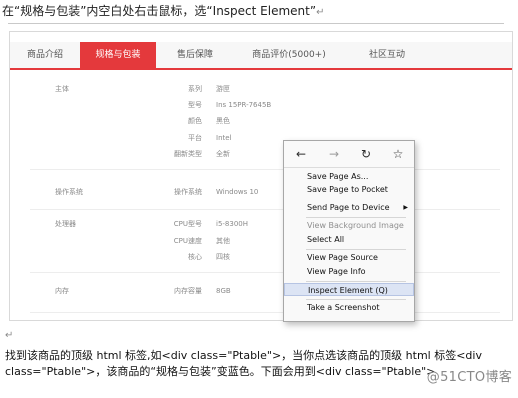 The image size is (518, 398). I want to click on tab-after-sales: 售后保障, so click(195, 55).